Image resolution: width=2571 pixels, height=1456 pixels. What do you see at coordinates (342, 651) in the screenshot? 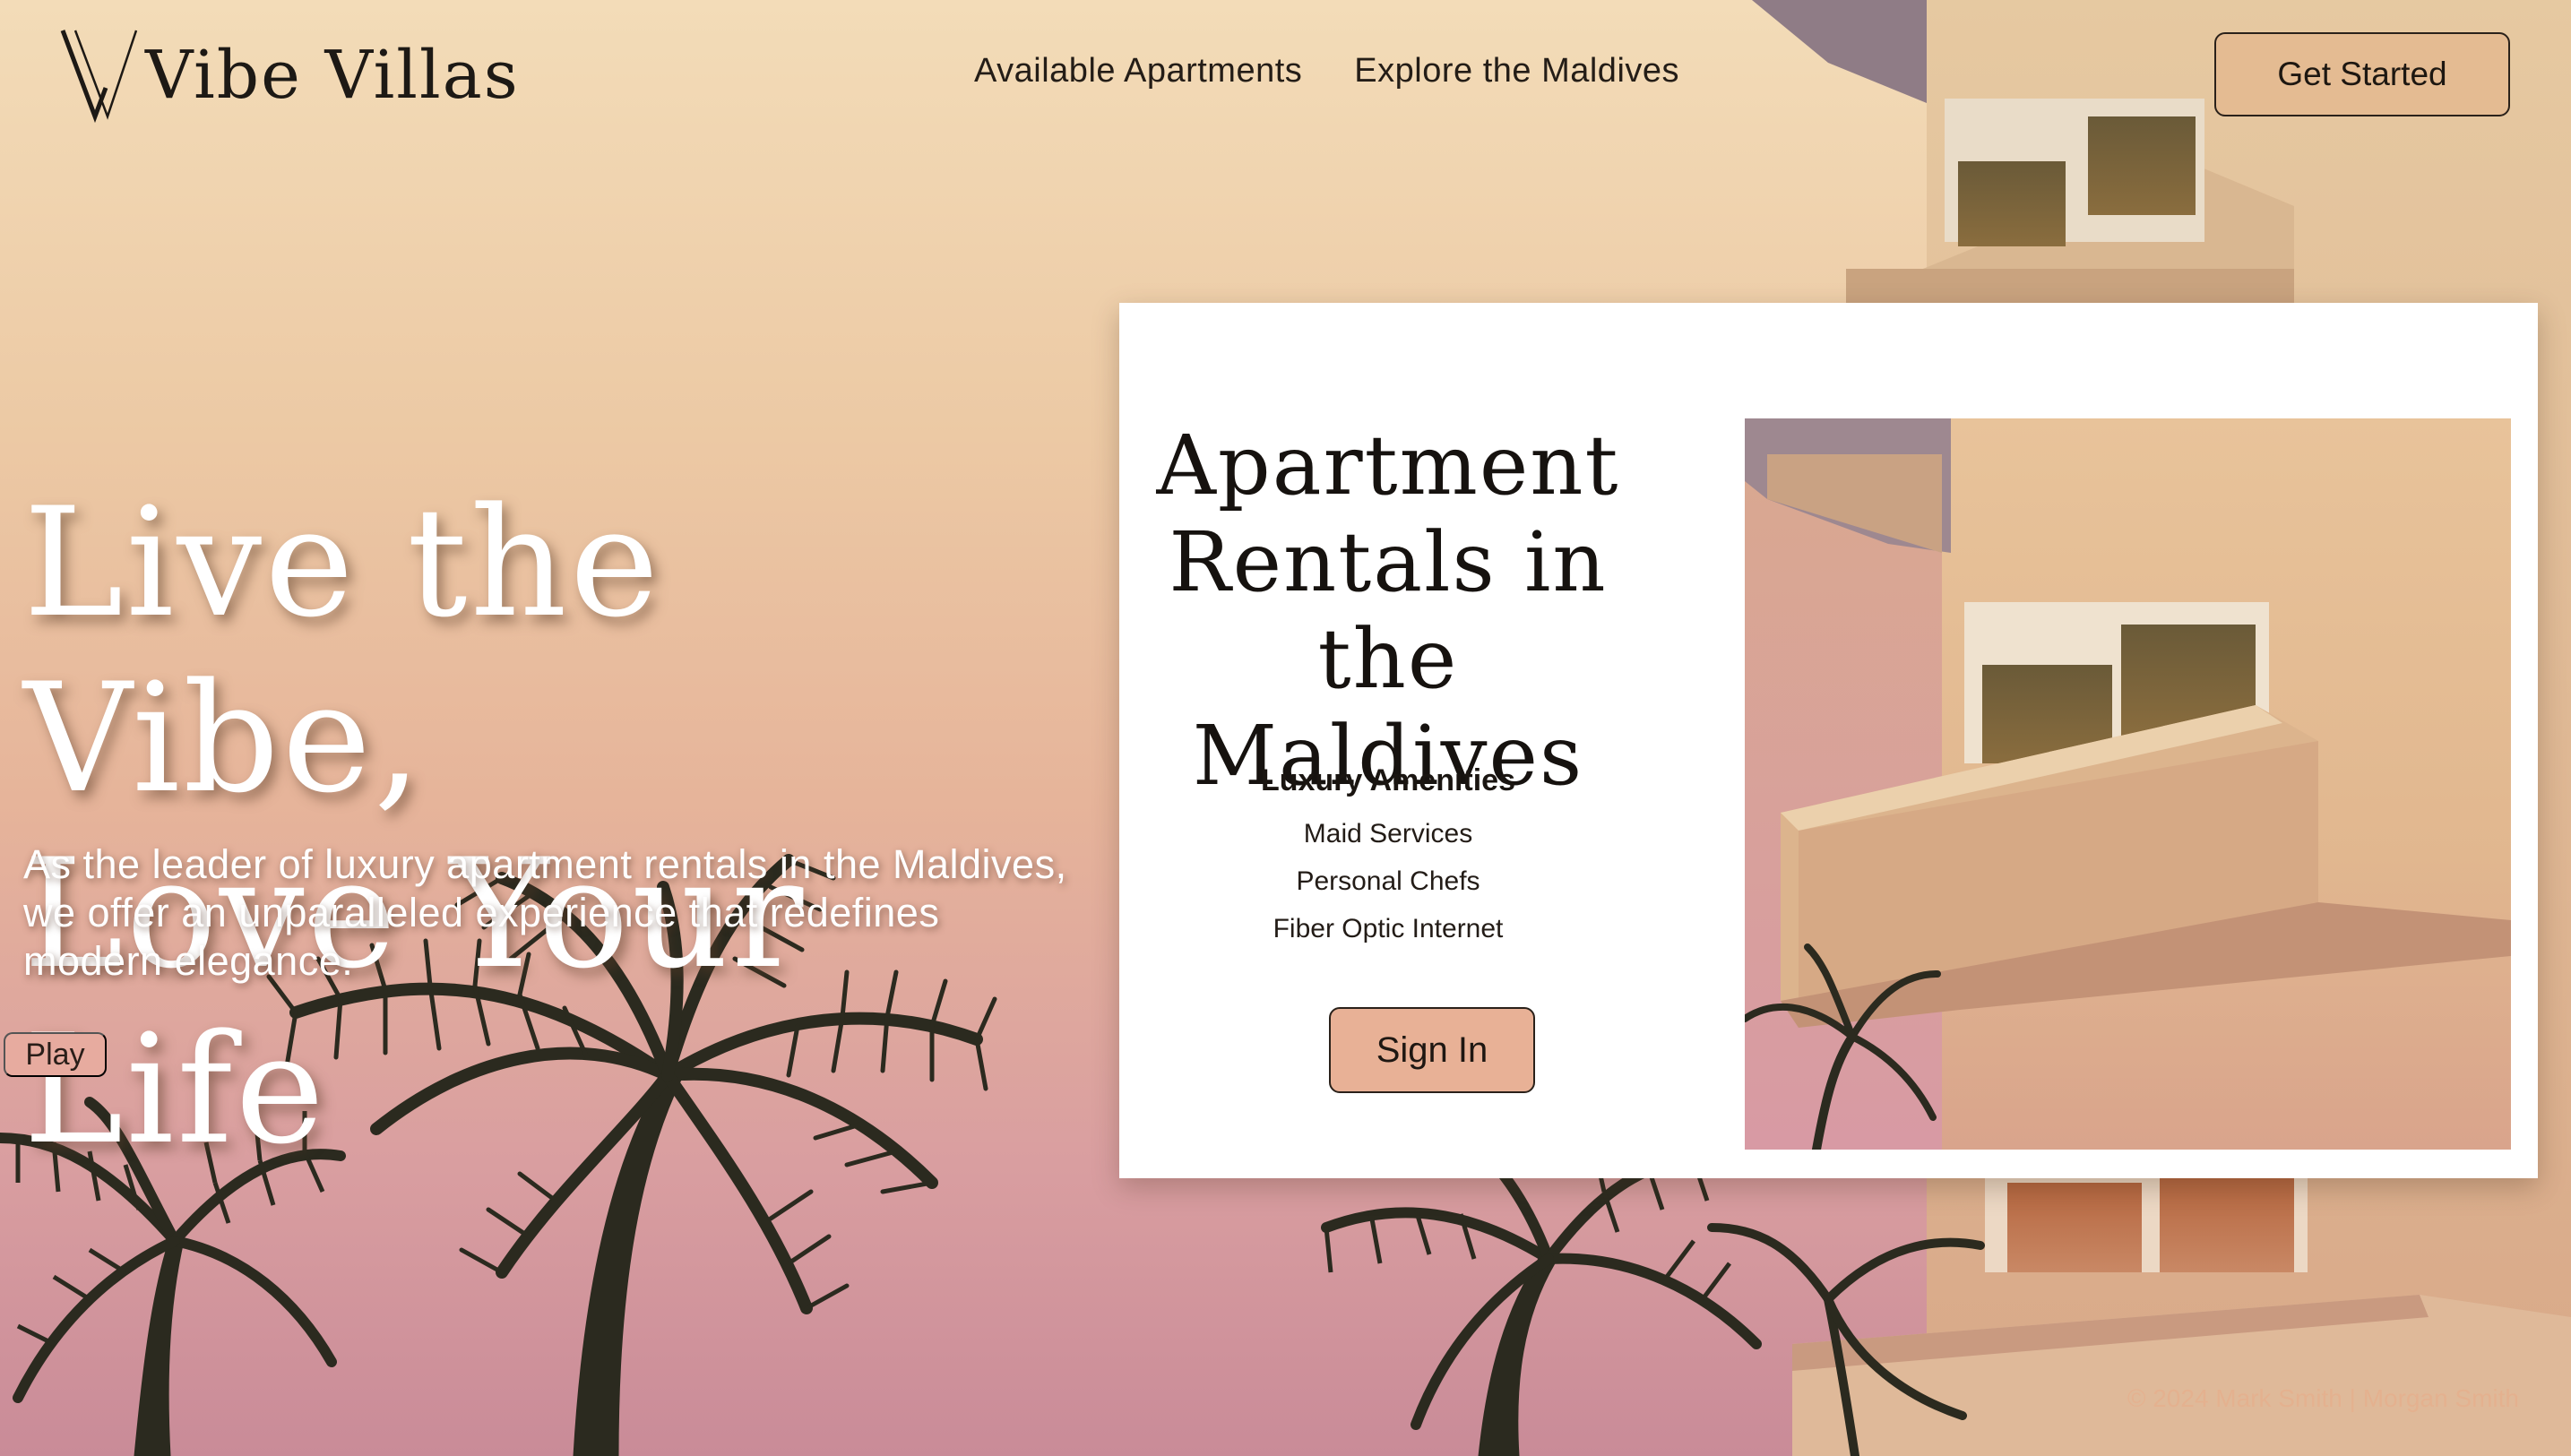
I see `hero-title-line-1: Live the Vibe,` at bounding box center [342, 651].